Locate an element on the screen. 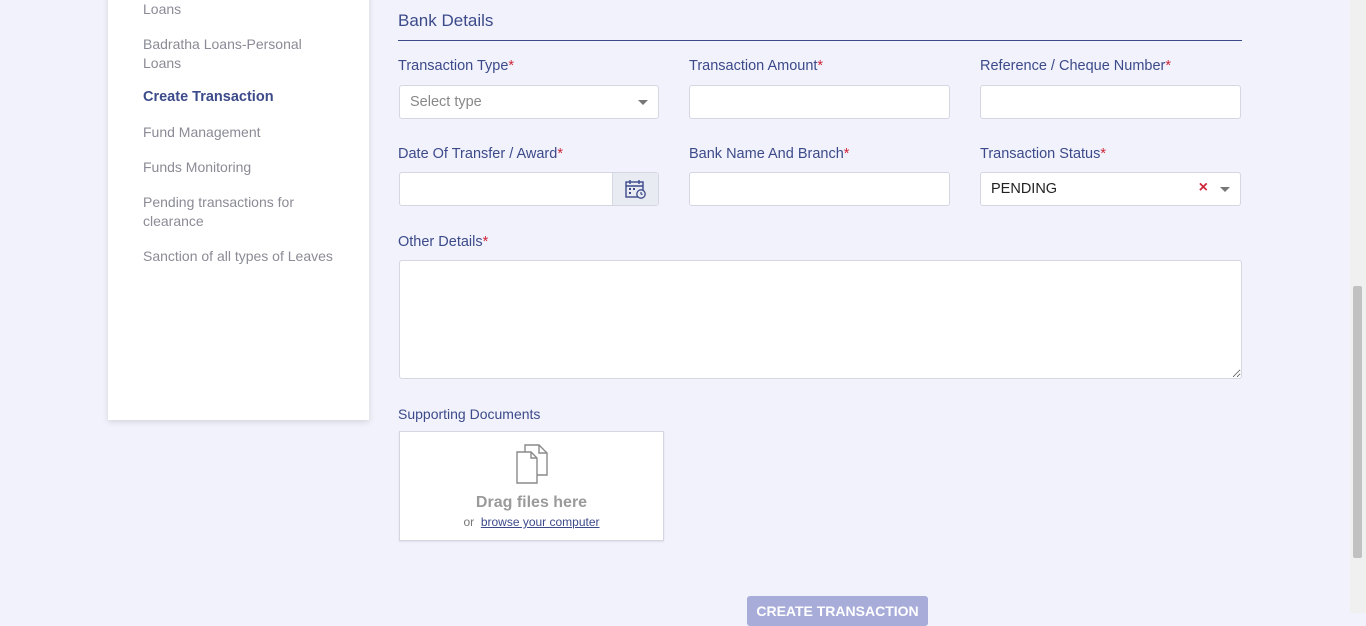  scrollbar is located at coordinates (1358, 306).